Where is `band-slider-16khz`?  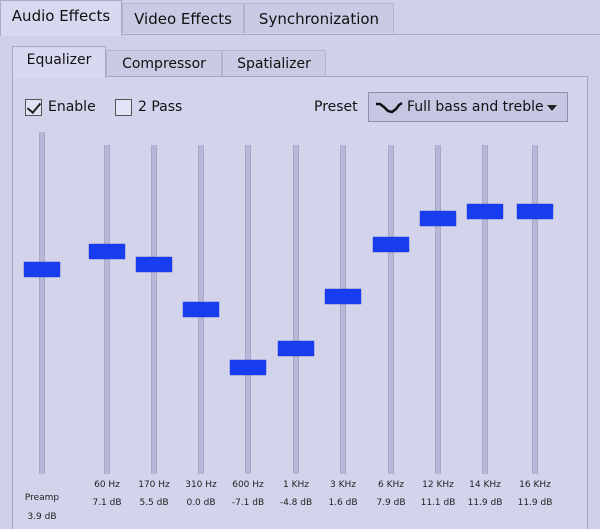 band-slider-16khz is located at coordinates (535, 309).